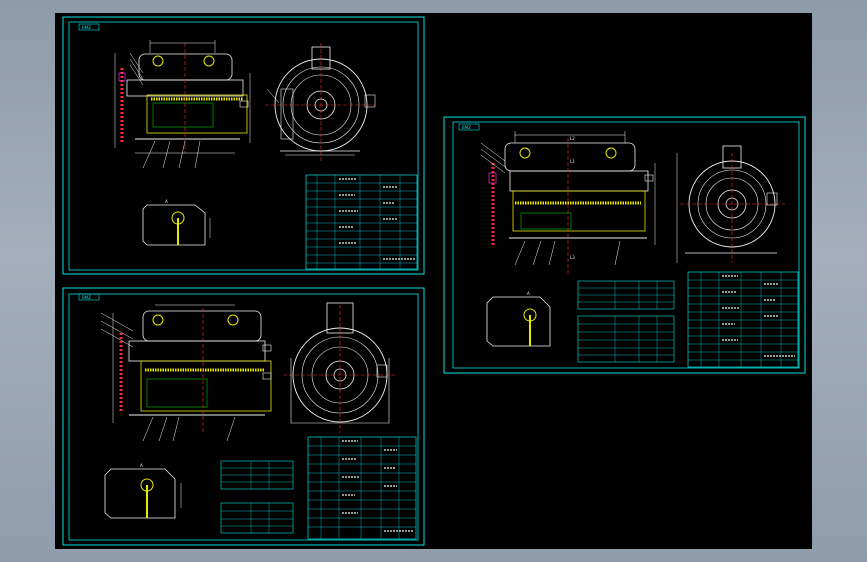  I want to click on sheet-2-front-view, so click(186, 373).